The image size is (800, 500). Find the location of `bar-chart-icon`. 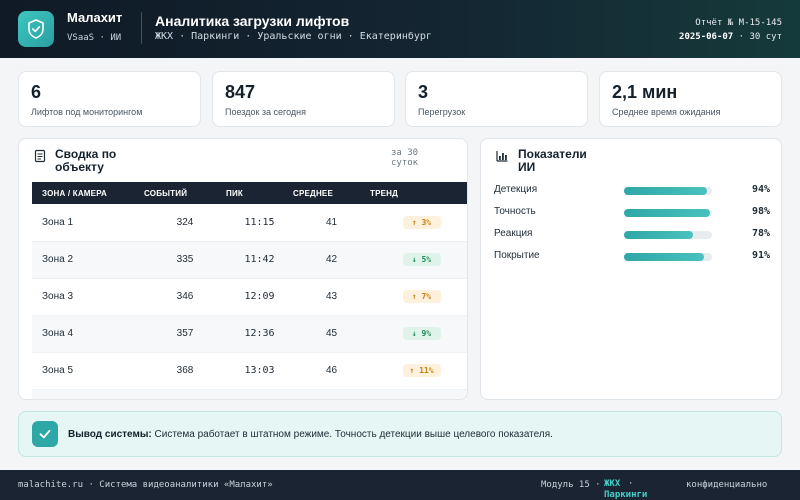

bar-chart-icon is located at coordinates (502, 156).